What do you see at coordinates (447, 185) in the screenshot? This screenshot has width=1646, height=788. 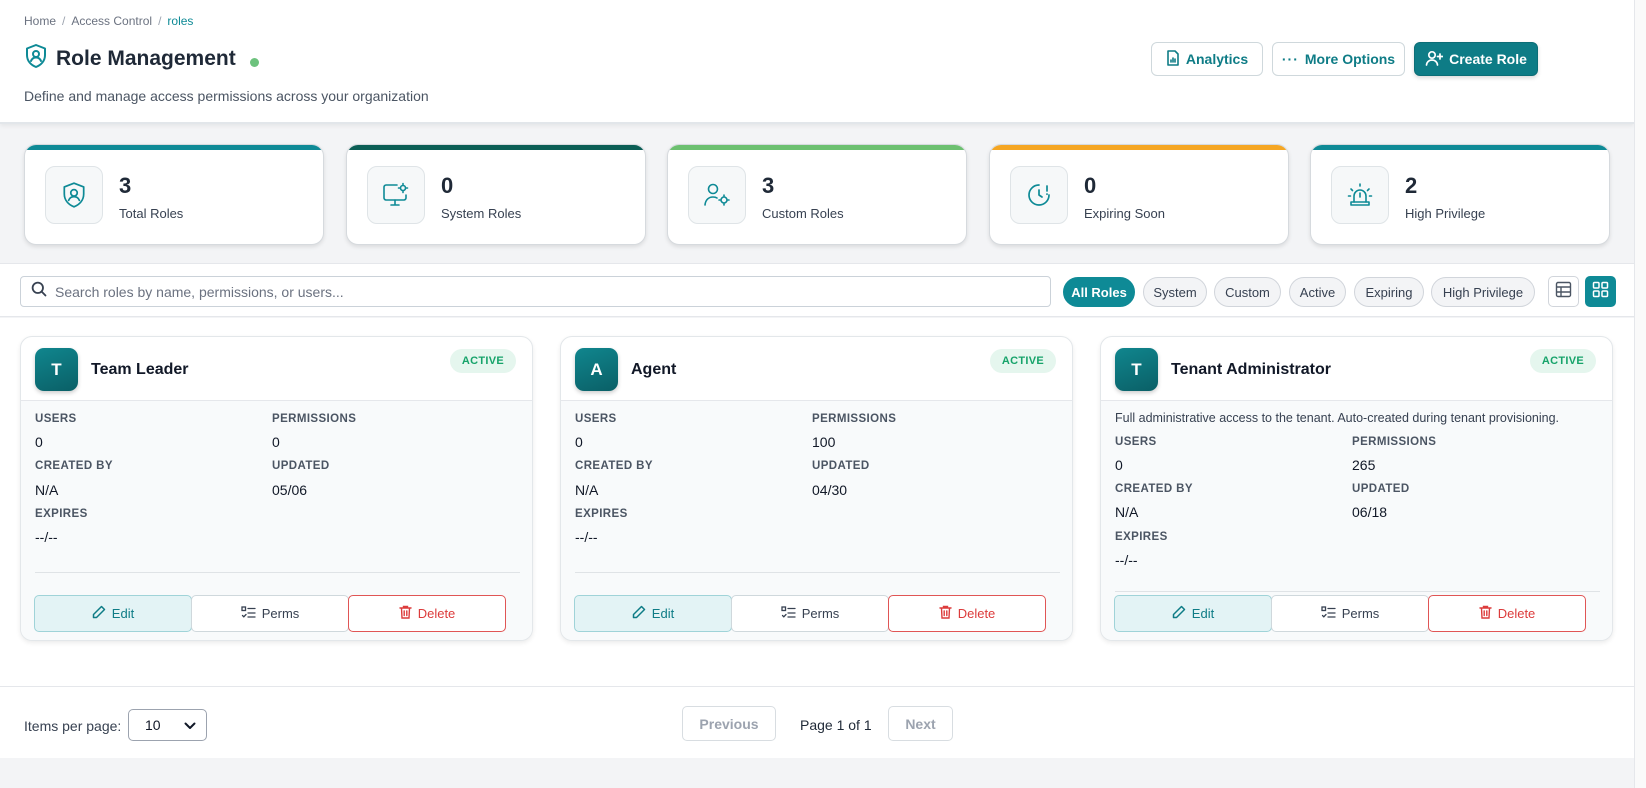 I see `stat-value: 0` at bounding box center [447, 185].